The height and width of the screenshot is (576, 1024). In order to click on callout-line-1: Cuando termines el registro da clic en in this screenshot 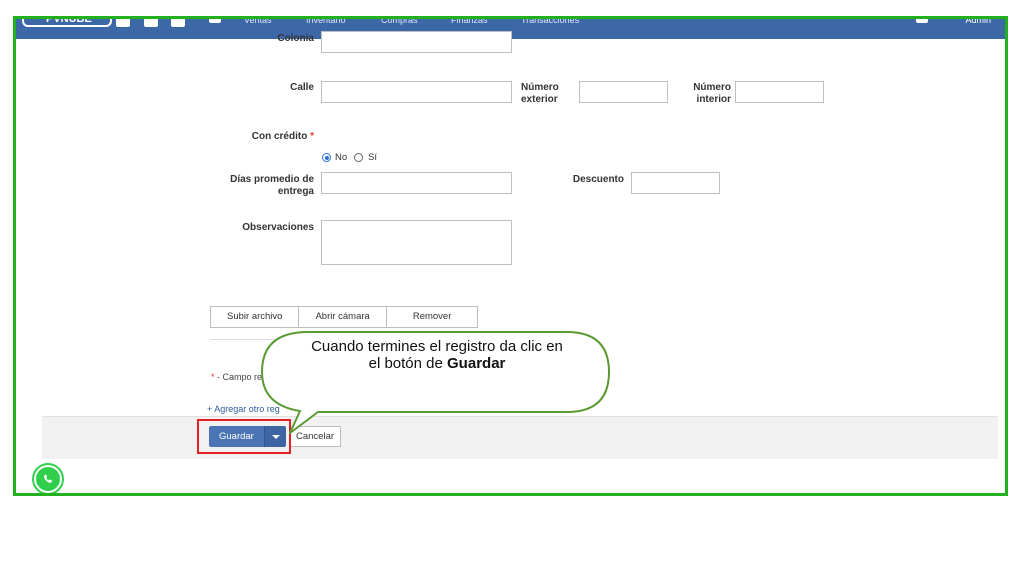, I will do `click(437, 346)`.